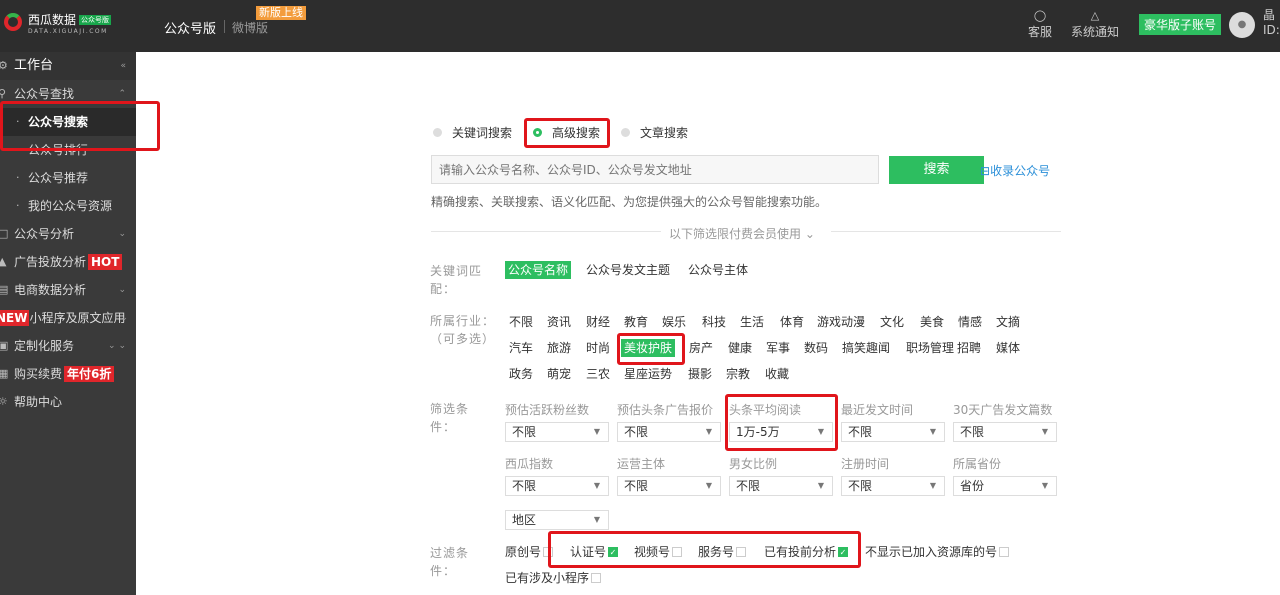 This screenshot has height=595, width=1280. I want to click on notification-button: △ 系统通知, so click(1095, 24).